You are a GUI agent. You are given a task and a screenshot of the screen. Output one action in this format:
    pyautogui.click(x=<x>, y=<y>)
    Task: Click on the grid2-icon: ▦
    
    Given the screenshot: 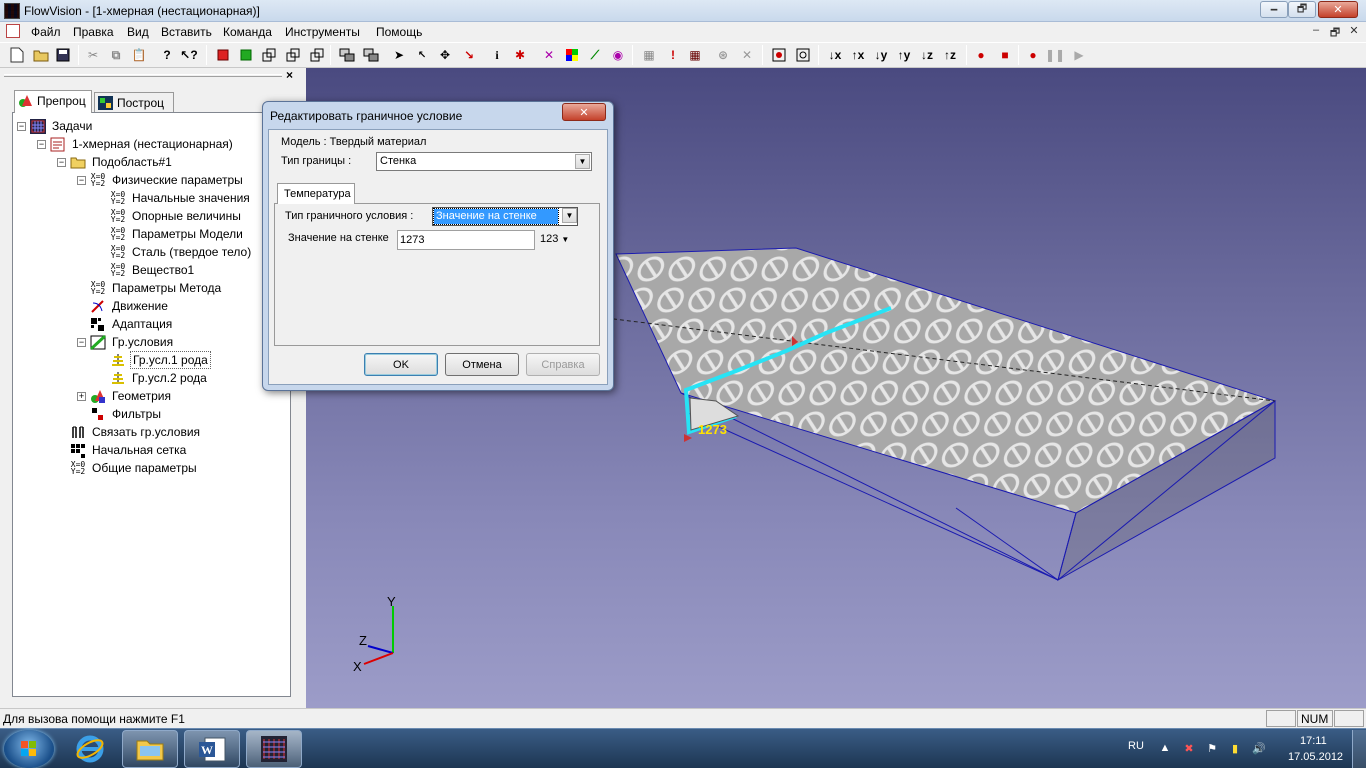 What is the action you would take?
    pyautogui.click(x=695, y=55)
    